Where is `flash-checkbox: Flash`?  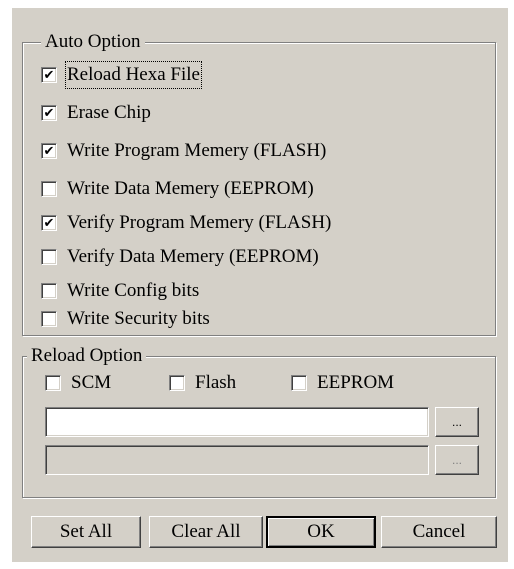
flash-checkbox: Flash is located at coordinates (202, 383).